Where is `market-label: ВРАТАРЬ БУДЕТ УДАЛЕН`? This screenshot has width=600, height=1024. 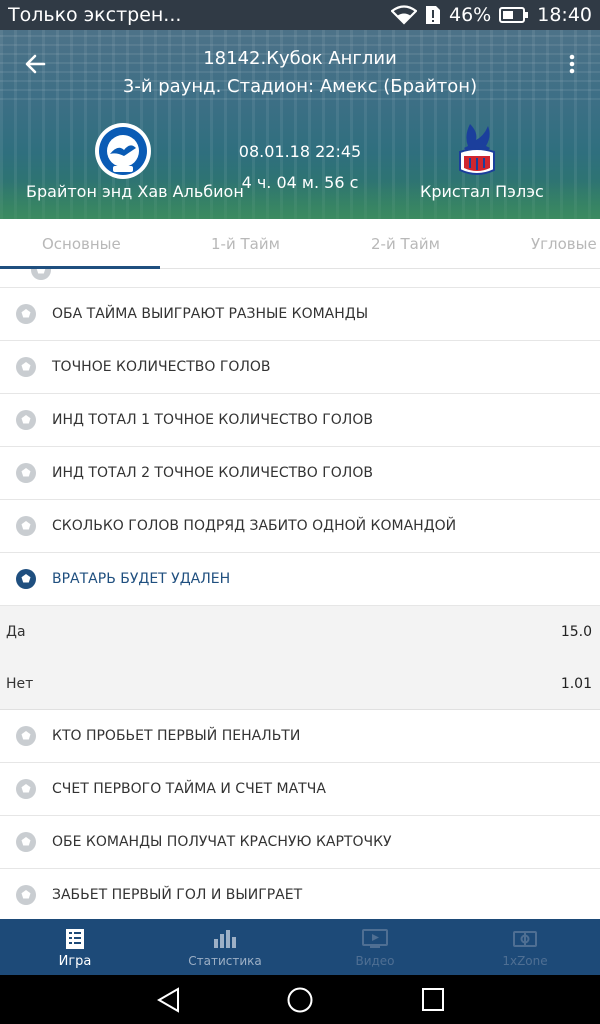
market-label: ВРАТАРЬ БУДЕТ УДАЛЕН is located at coordinates (141, 579).